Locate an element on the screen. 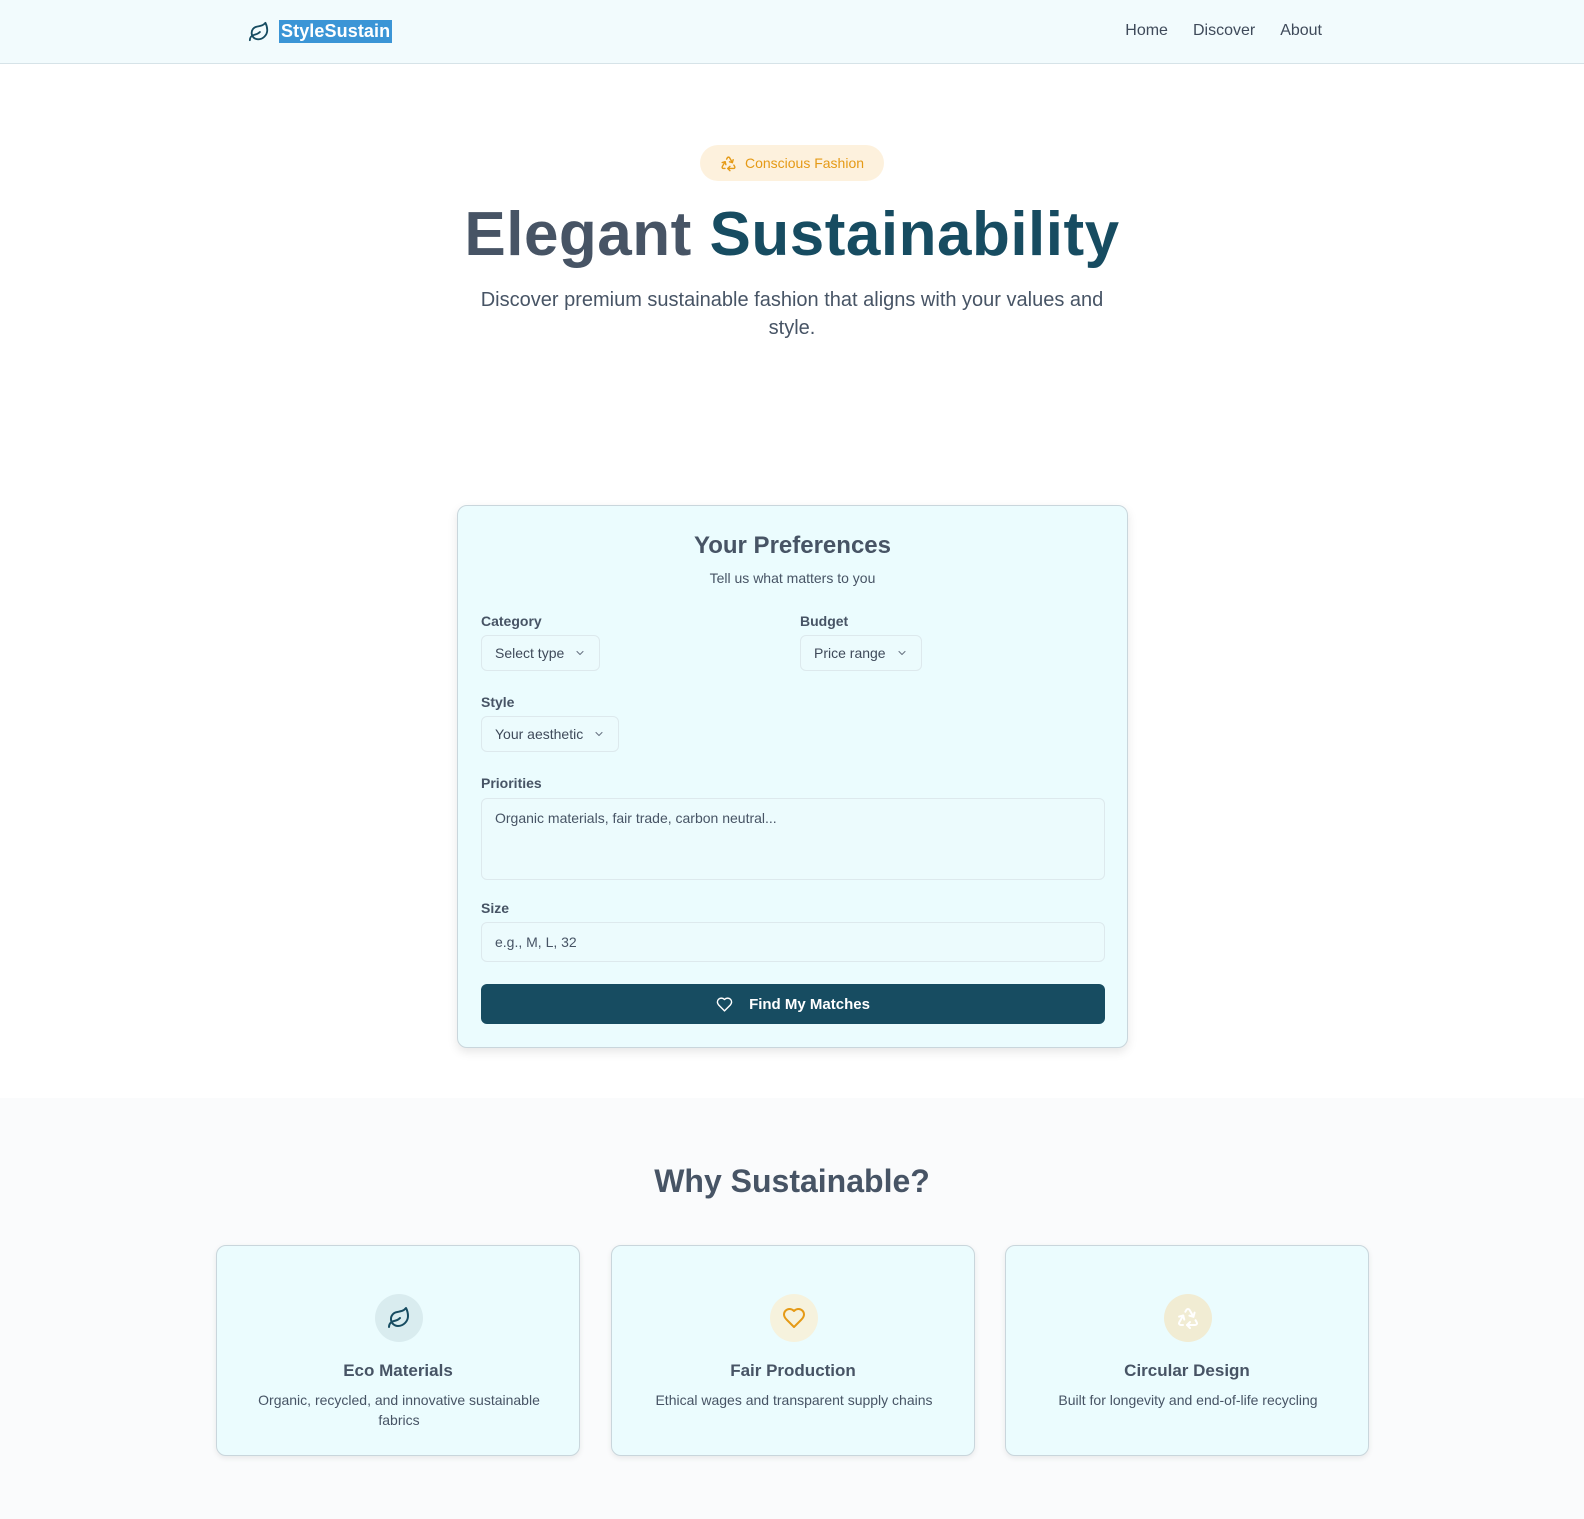 The height and width of the screenshot is (1519, 1584). category-select: Select type is located at coordinates (541, 653).